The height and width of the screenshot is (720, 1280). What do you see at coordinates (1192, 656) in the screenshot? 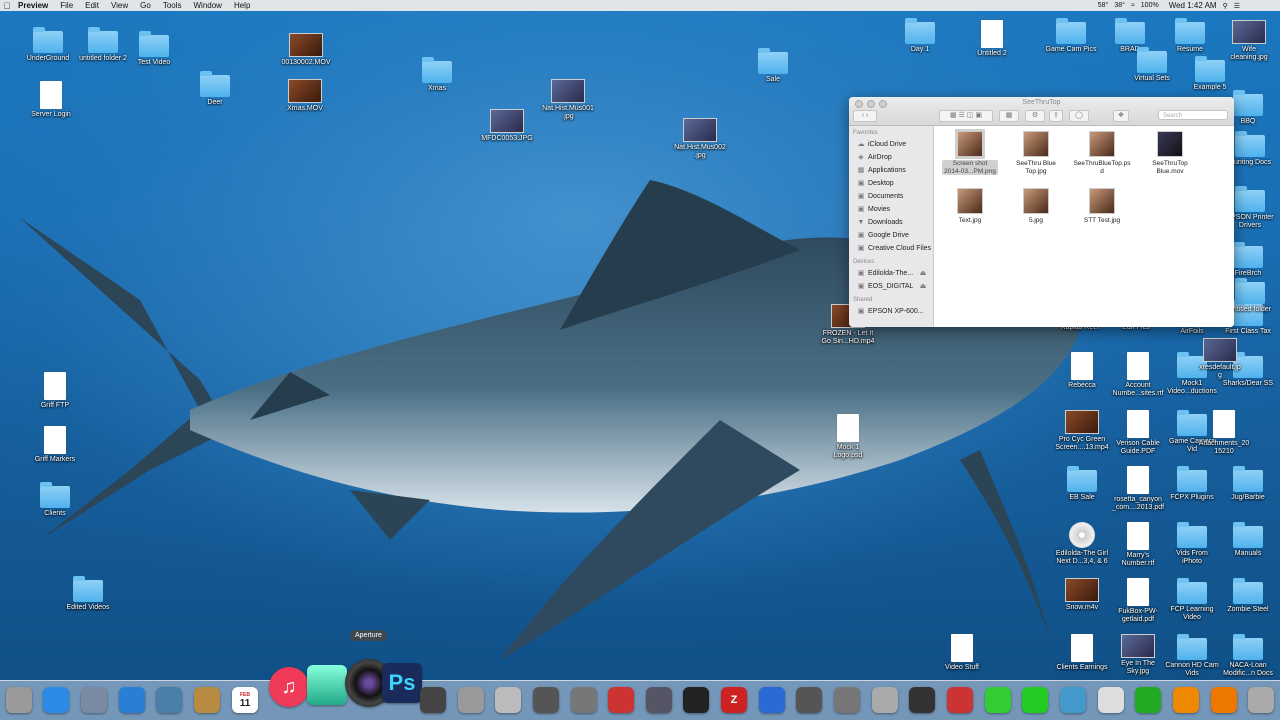
I see `desktop-icon: Cannon HD Cam Vids` at bounding box center [1192, 656].